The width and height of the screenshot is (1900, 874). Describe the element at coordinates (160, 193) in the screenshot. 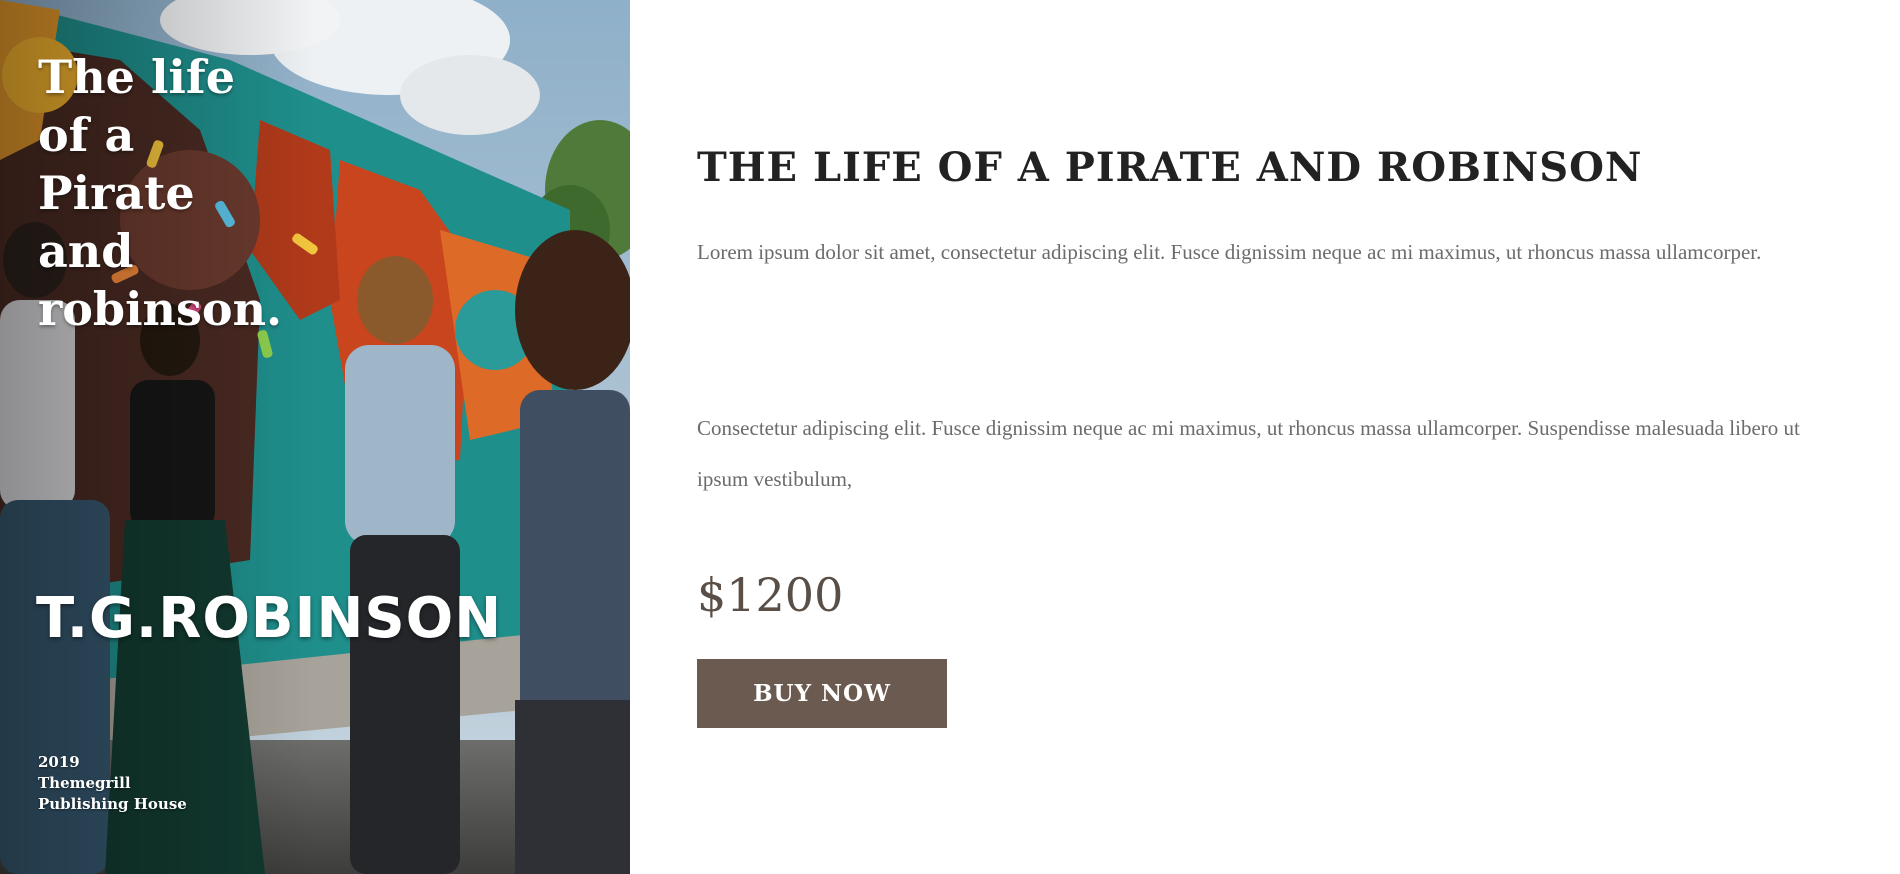

I see `cover-title: The life of a Pirate and robinson.` at that location.